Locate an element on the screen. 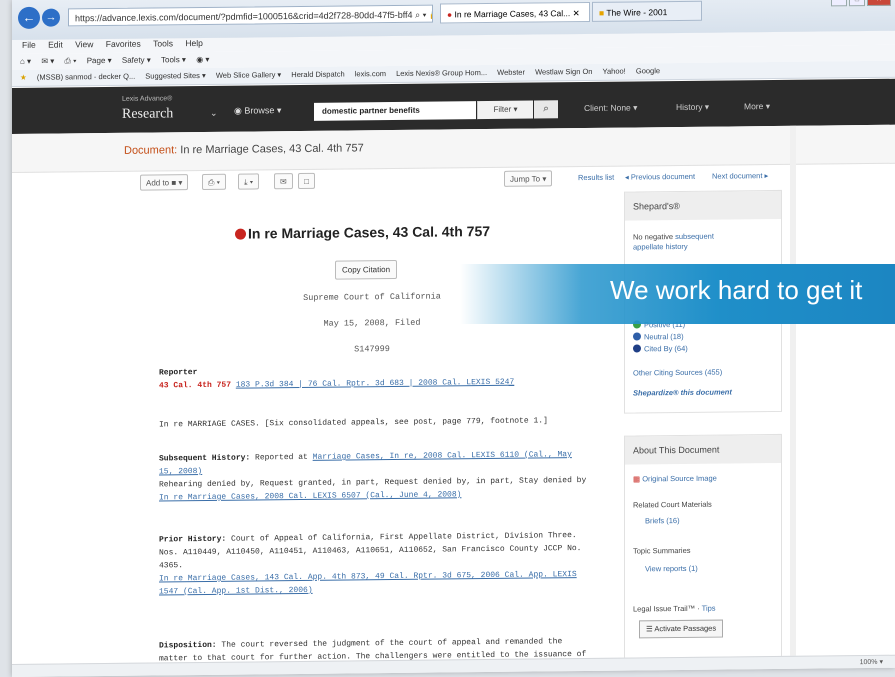  client-menu: Client: None ▾ is located at coordinates (610, 108).